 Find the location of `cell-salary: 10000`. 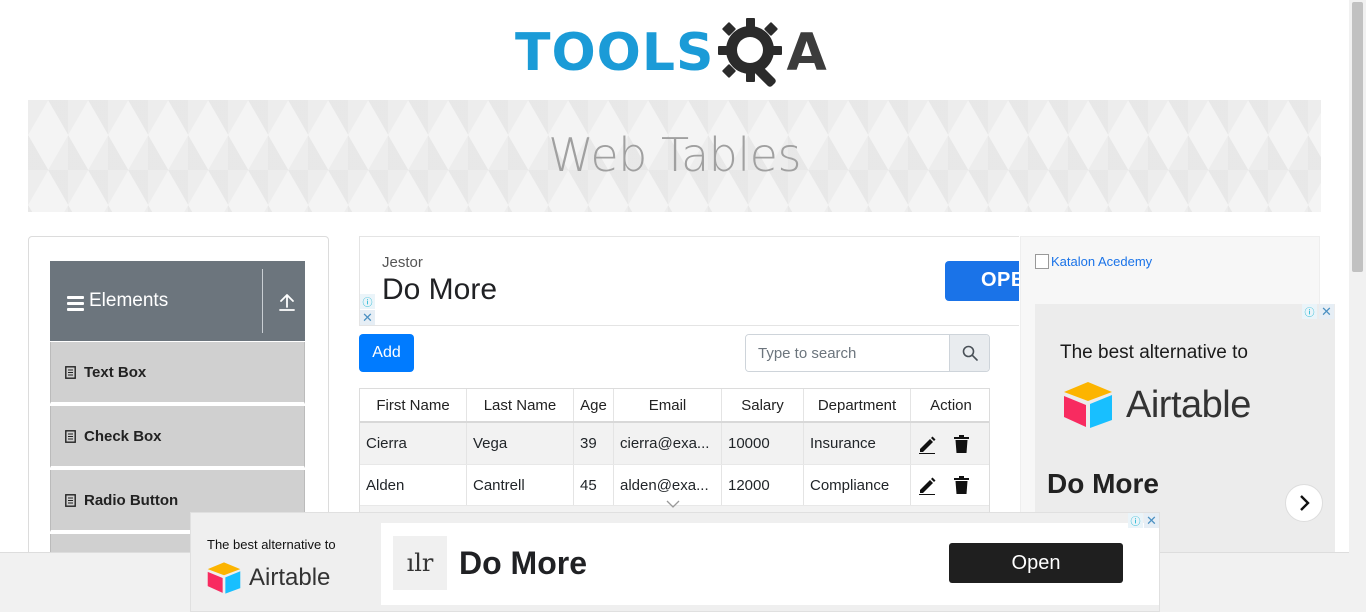

cell-salary: 10000 is located at coordinates (763, 443).